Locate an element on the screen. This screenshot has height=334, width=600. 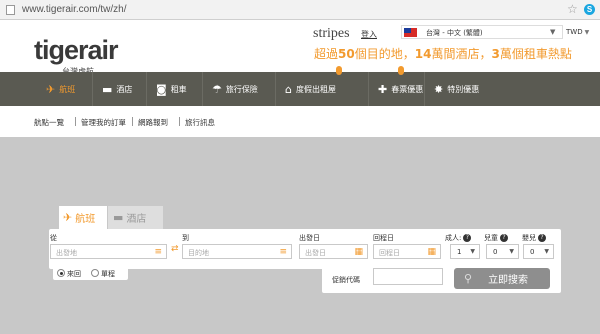
nav-item-vacation-rentals: ⌂ 度假出租屋 is located at coordinates (310, 89).